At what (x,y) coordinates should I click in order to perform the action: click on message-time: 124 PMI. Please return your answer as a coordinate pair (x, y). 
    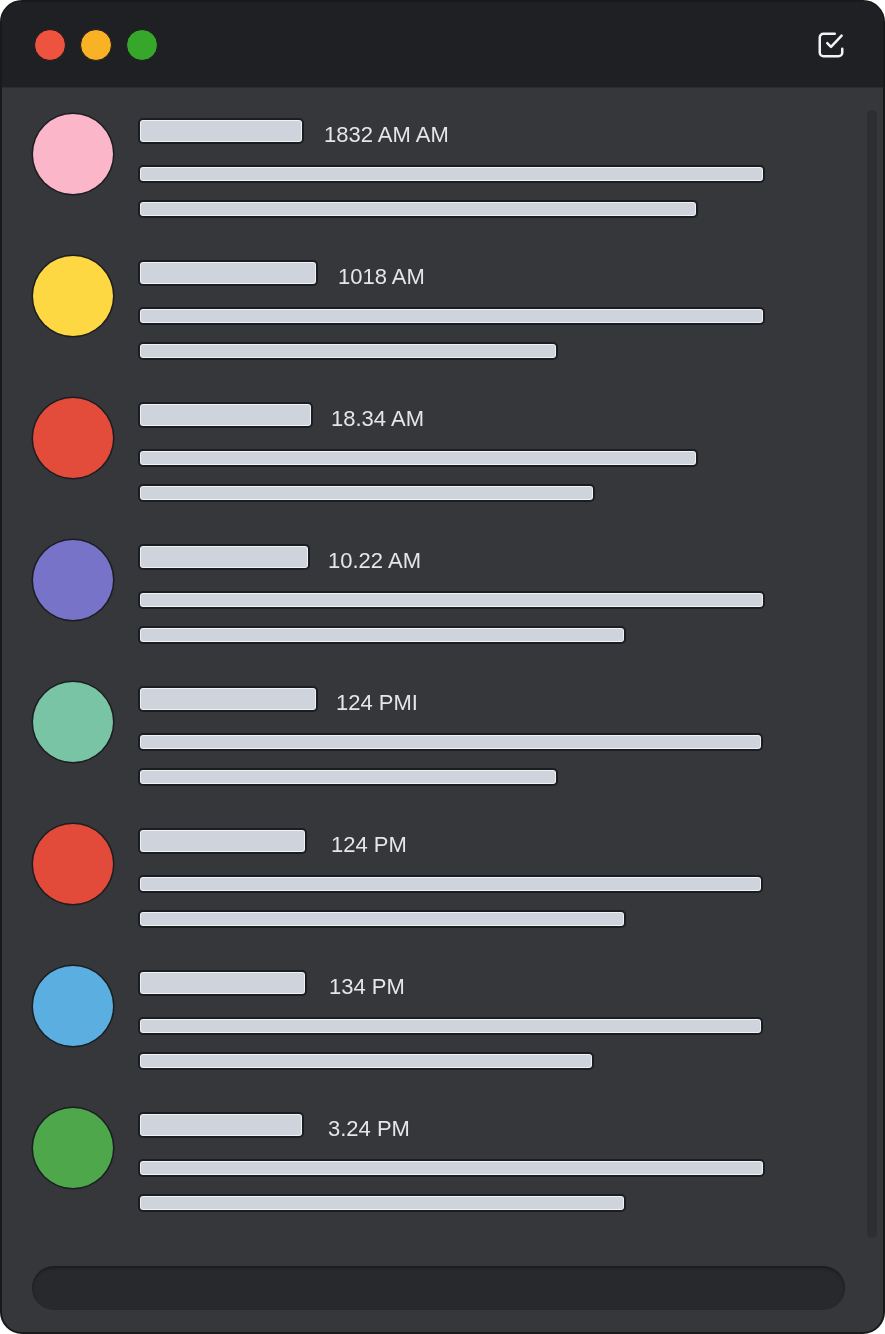
    Looking at the image, I should click on (377, 703).